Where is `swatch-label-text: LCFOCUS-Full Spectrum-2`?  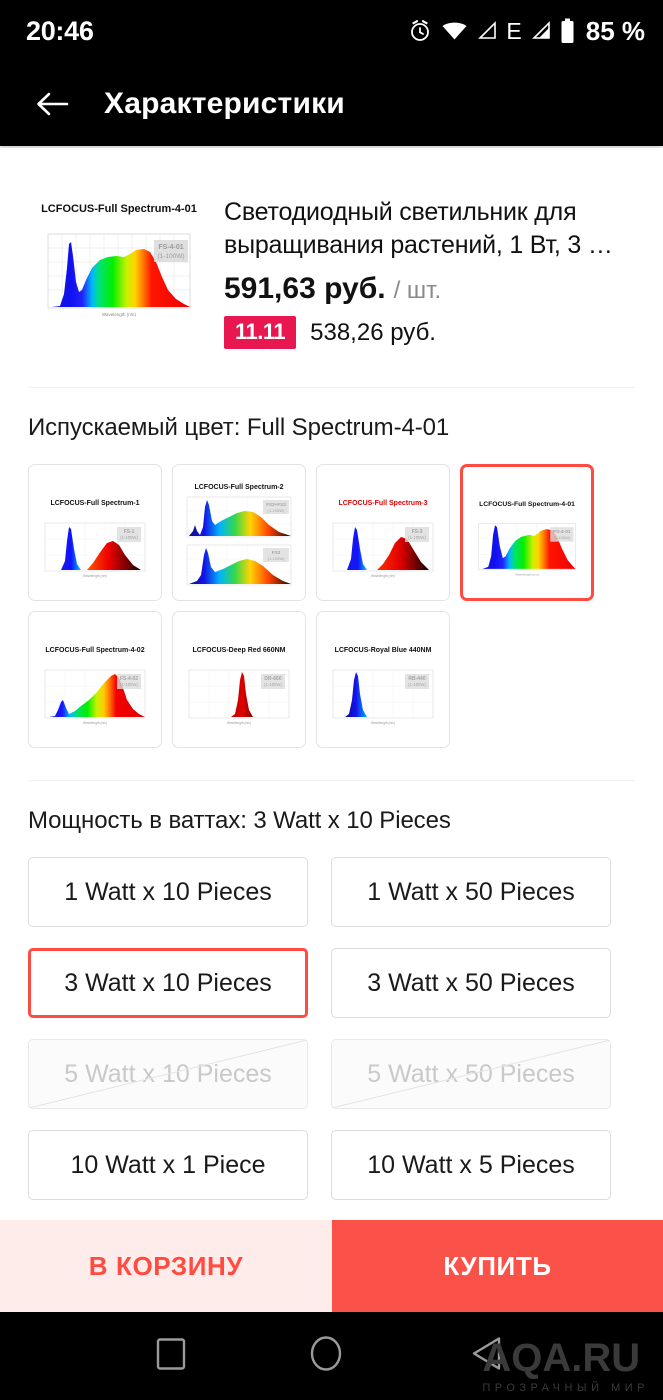 swatch-label-text: LCFOCUS-Full Spectrum-2 is located at coordinates (238, 487).